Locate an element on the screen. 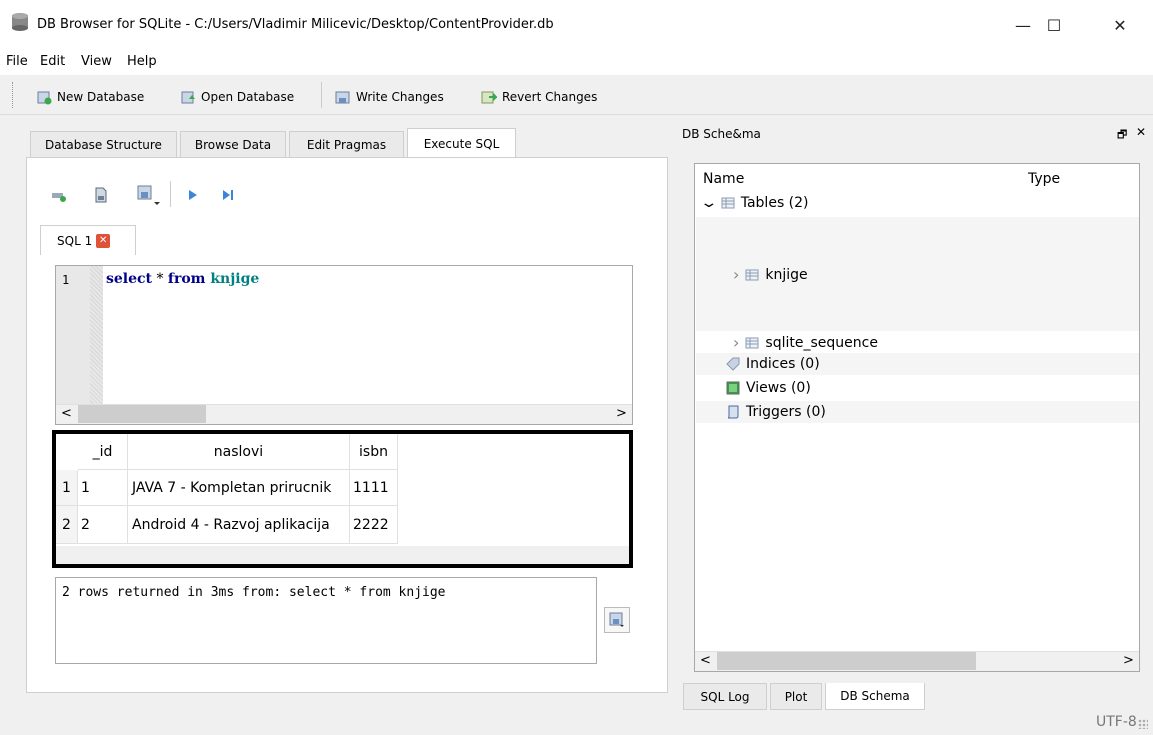  close-window-button: ✕ is located at coordinates (1120, 25).